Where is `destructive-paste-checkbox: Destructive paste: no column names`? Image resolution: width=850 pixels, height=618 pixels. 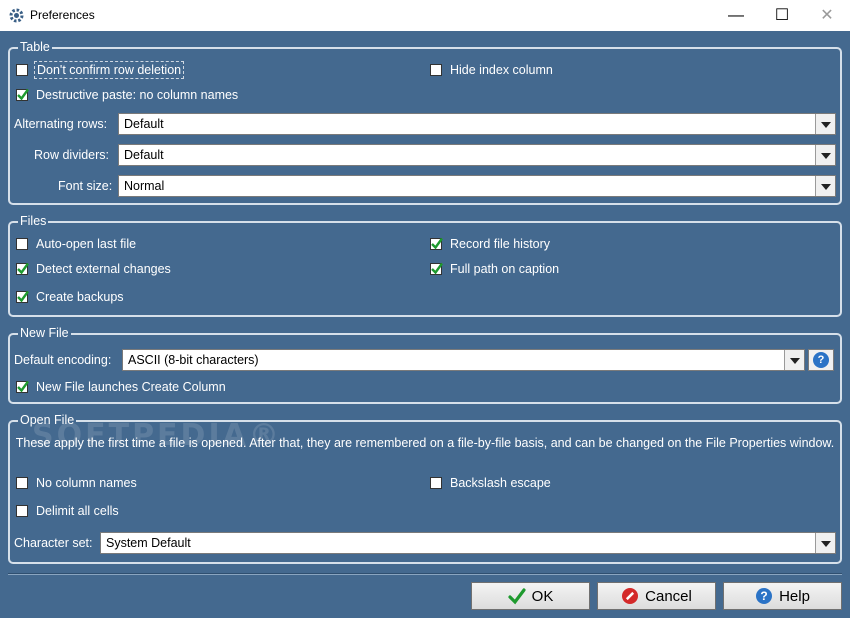
destructive-paste-checkbox: Destructive paste: no column names is located at coordinates (127, 95).